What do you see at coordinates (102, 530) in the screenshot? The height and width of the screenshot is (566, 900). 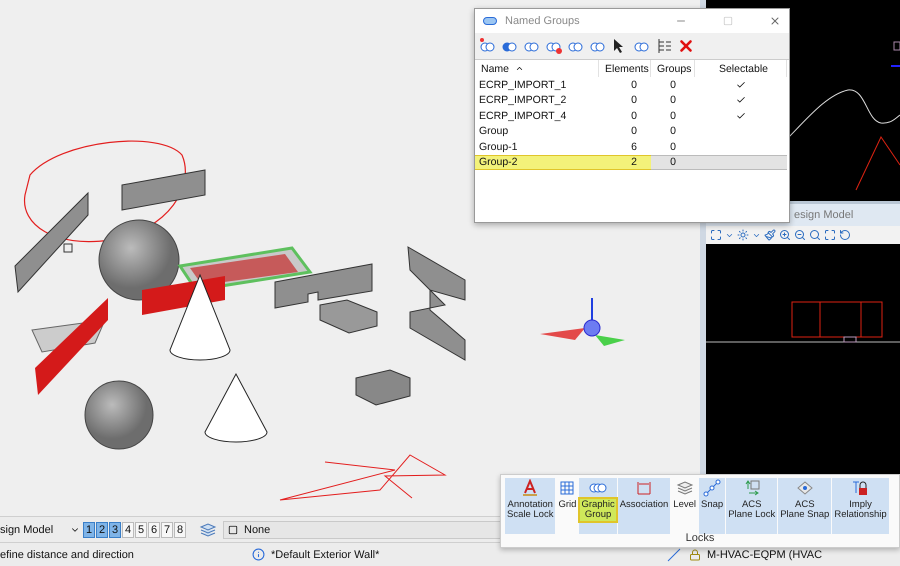 I see `view-toggle-button: 2` at bounding box center [102, 530].